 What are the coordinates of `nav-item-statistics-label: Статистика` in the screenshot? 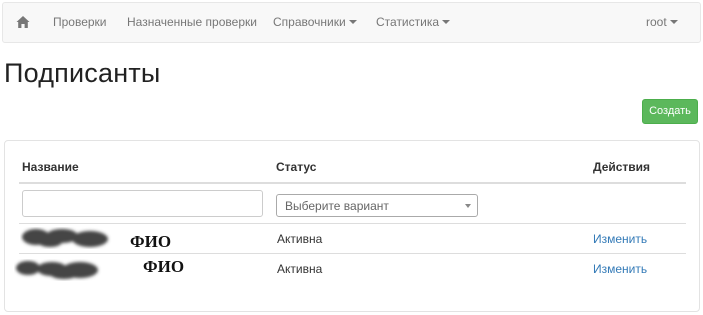 It's located at (408, 22).